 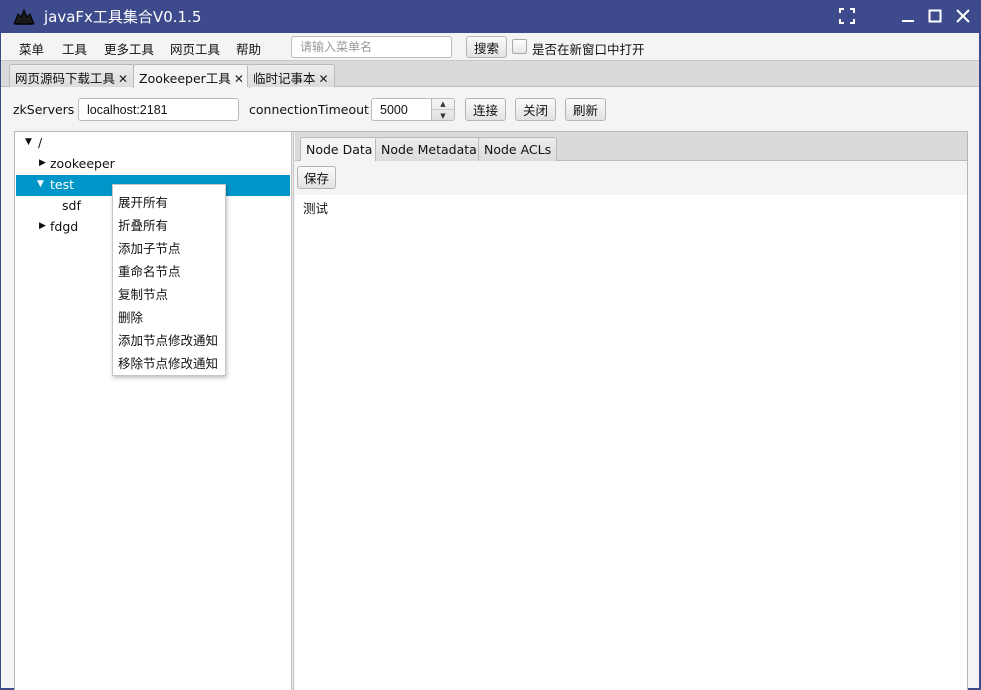 What do you see at coordinates (429, 149) in the screenshot?
I see `tab-node-metadata: Node Metadata` at bounding box center [429, 149].